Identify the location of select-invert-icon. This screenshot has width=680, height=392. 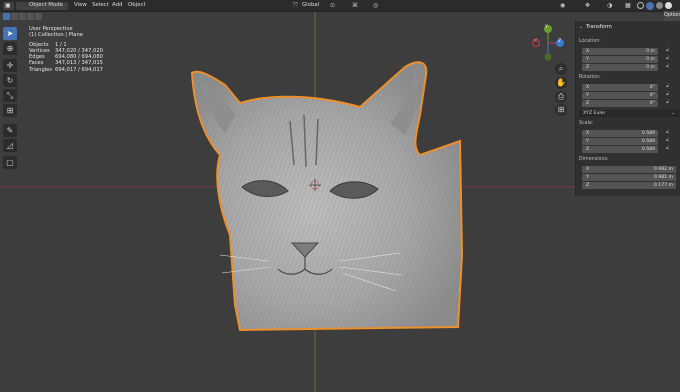
(30, 16).